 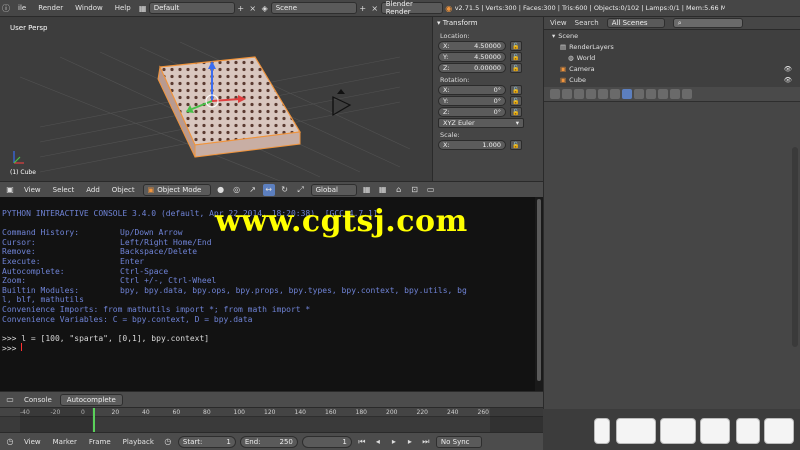 I want to click on timeline-view-menu: View, so click(x=32, y=442).